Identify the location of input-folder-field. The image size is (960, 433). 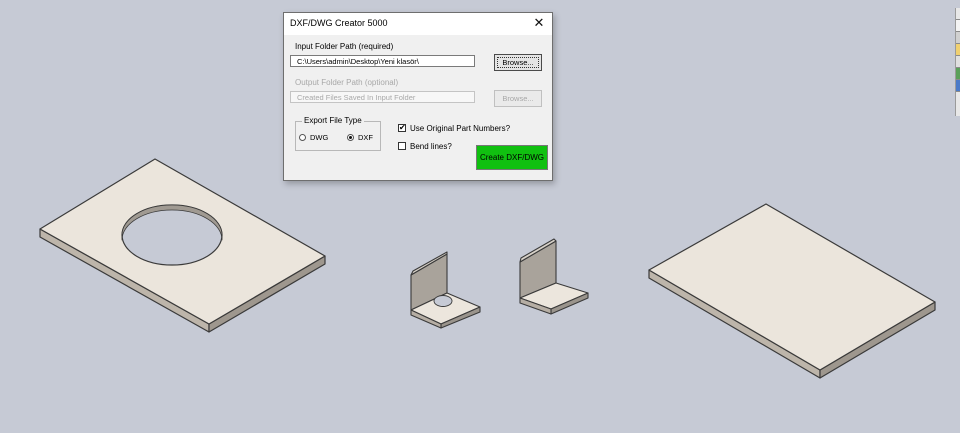
(382, 61).